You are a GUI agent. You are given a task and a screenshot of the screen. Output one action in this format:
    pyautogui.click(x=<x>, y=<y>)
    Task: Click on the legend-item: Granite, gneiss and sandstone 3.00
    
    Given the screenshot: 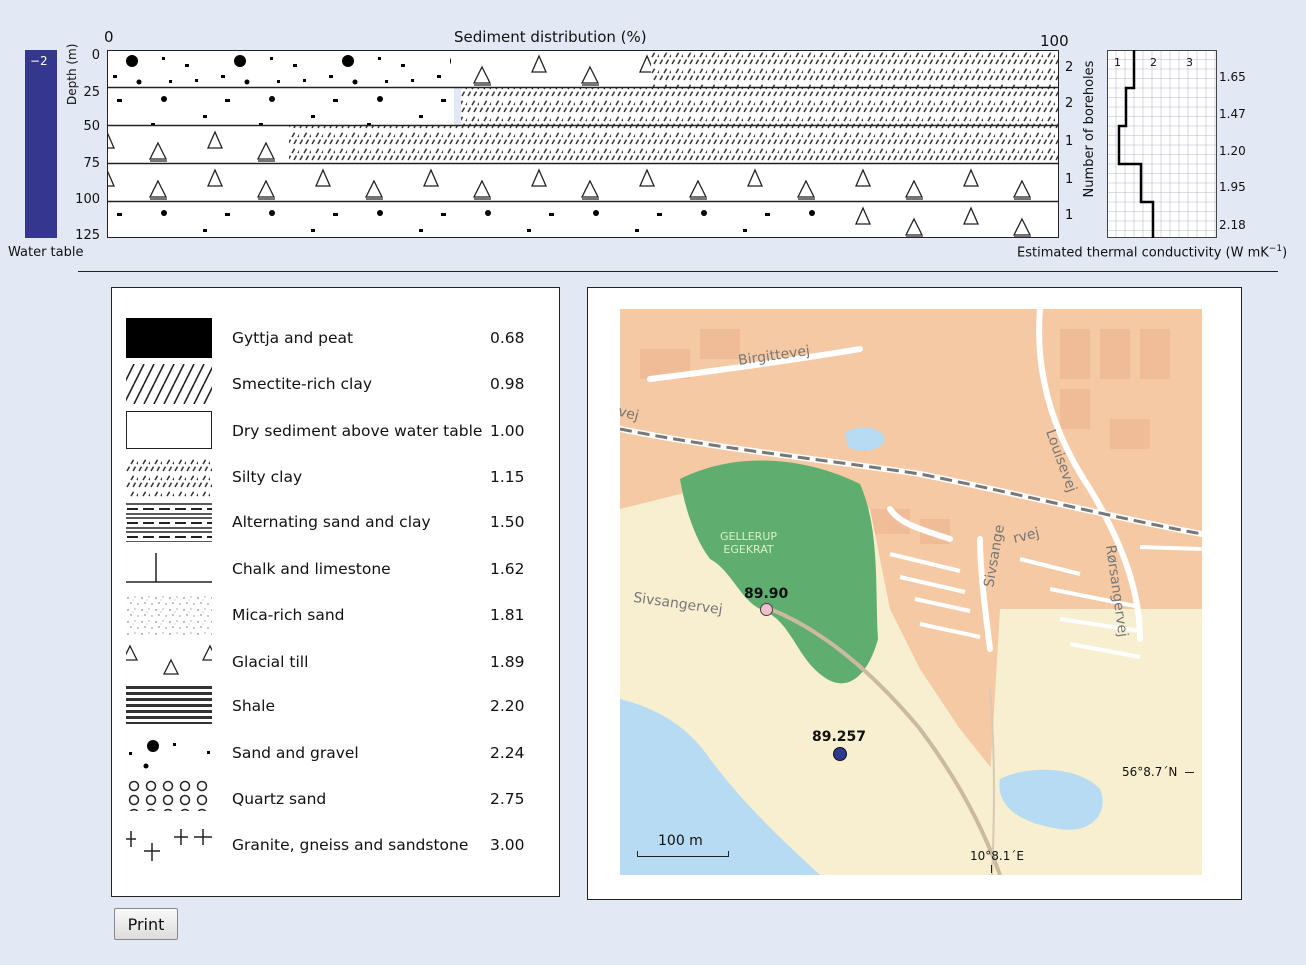 What is the action you would take?
    pyautogui.click(x=336, y=845)
    